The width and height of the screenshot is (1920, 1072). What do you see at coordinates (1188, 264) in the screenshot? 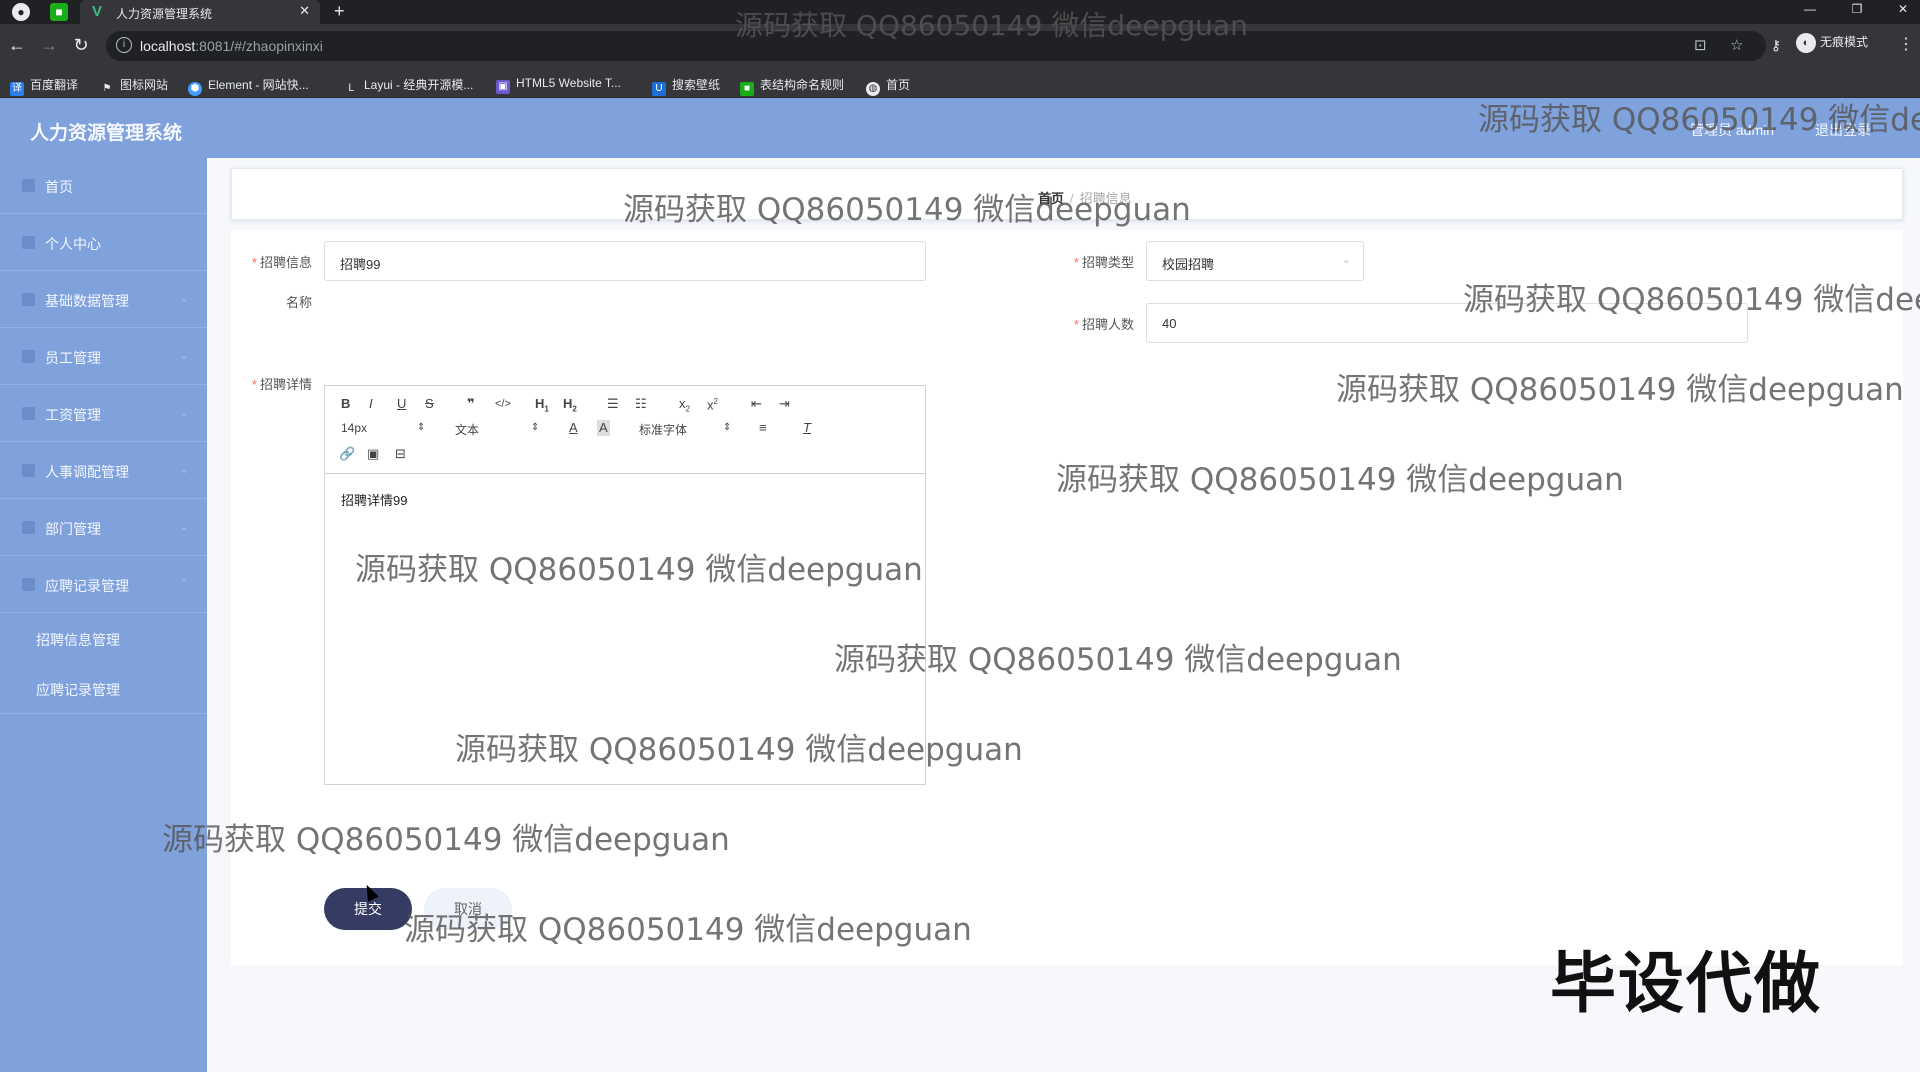
I see `recruitment-type-value: 校园招聘` at bounding box center [1188, 264].